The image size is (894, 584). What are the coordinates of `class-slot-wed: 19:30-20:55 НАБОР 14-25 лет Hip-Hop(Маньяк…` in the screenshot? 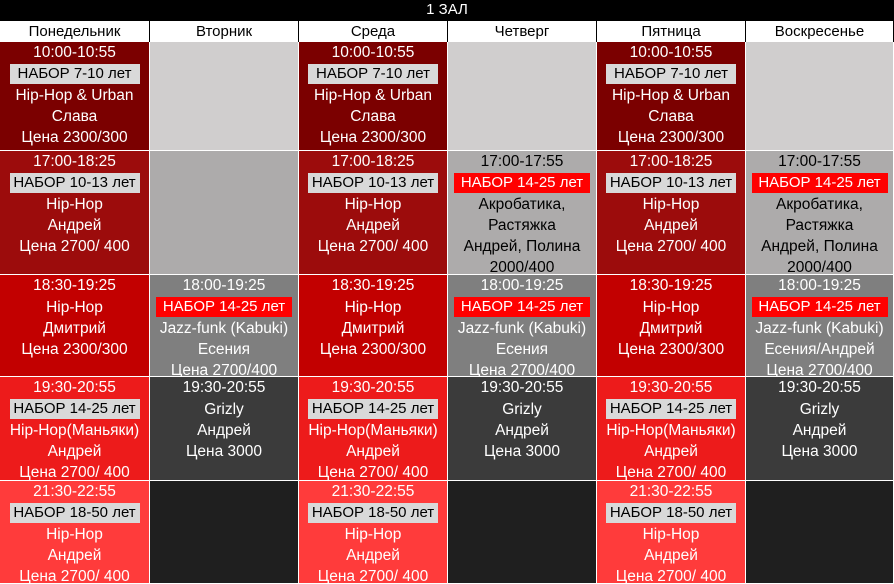 It's located at (373, 429).